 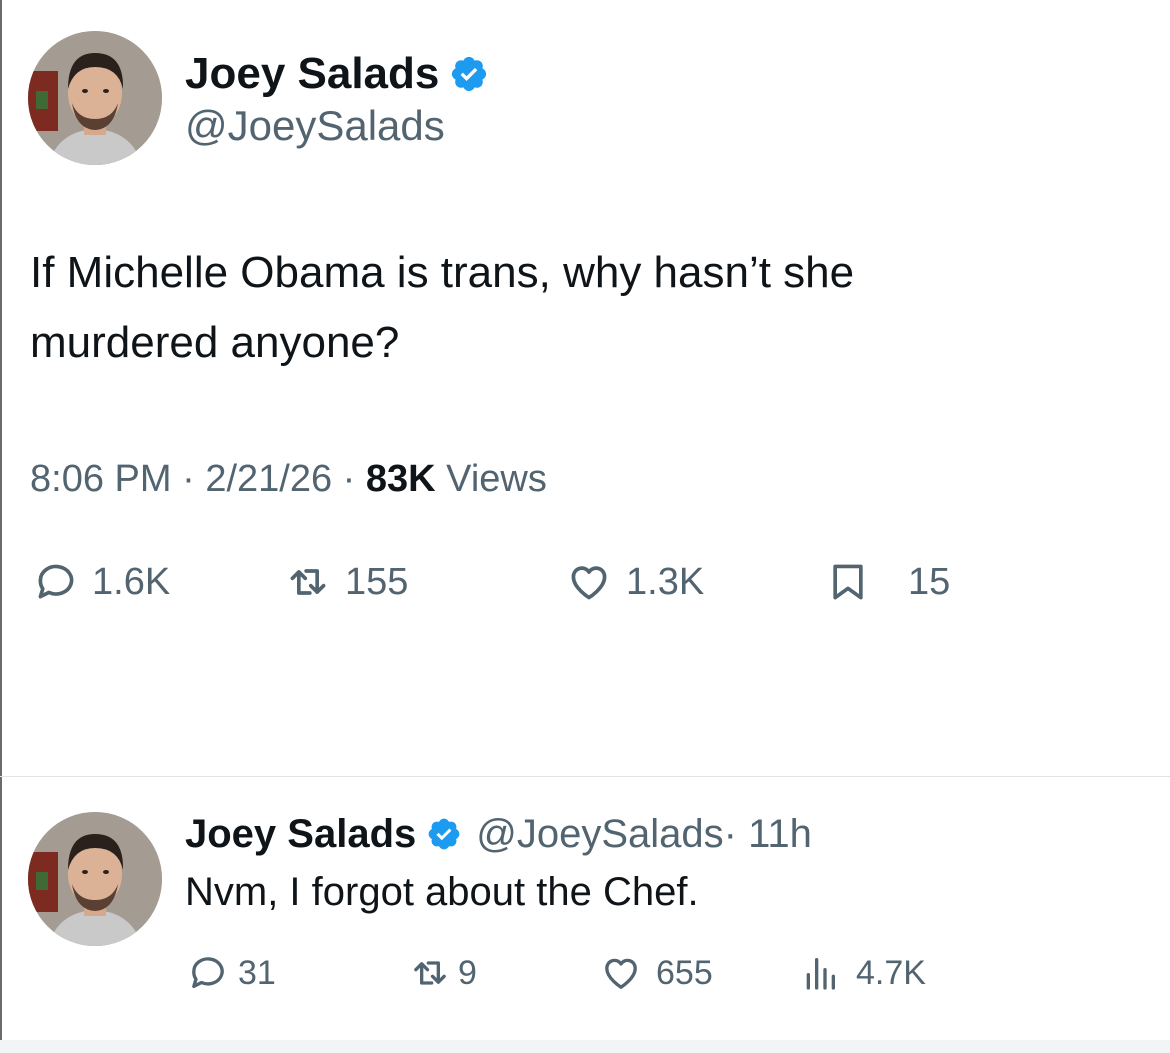 I want to click on like-button: 655, so click(x=656, y=973).